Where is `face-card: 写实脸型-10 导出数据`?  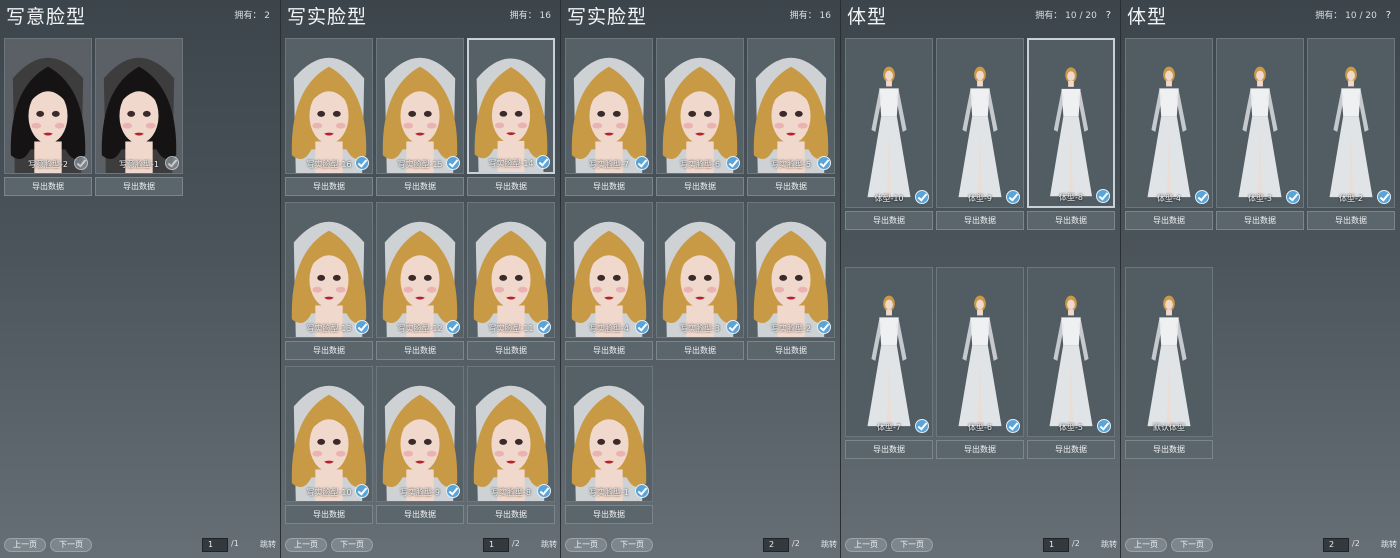
face-card: 写实脸型-10 导出数据 is located at coordinates (329, 445).